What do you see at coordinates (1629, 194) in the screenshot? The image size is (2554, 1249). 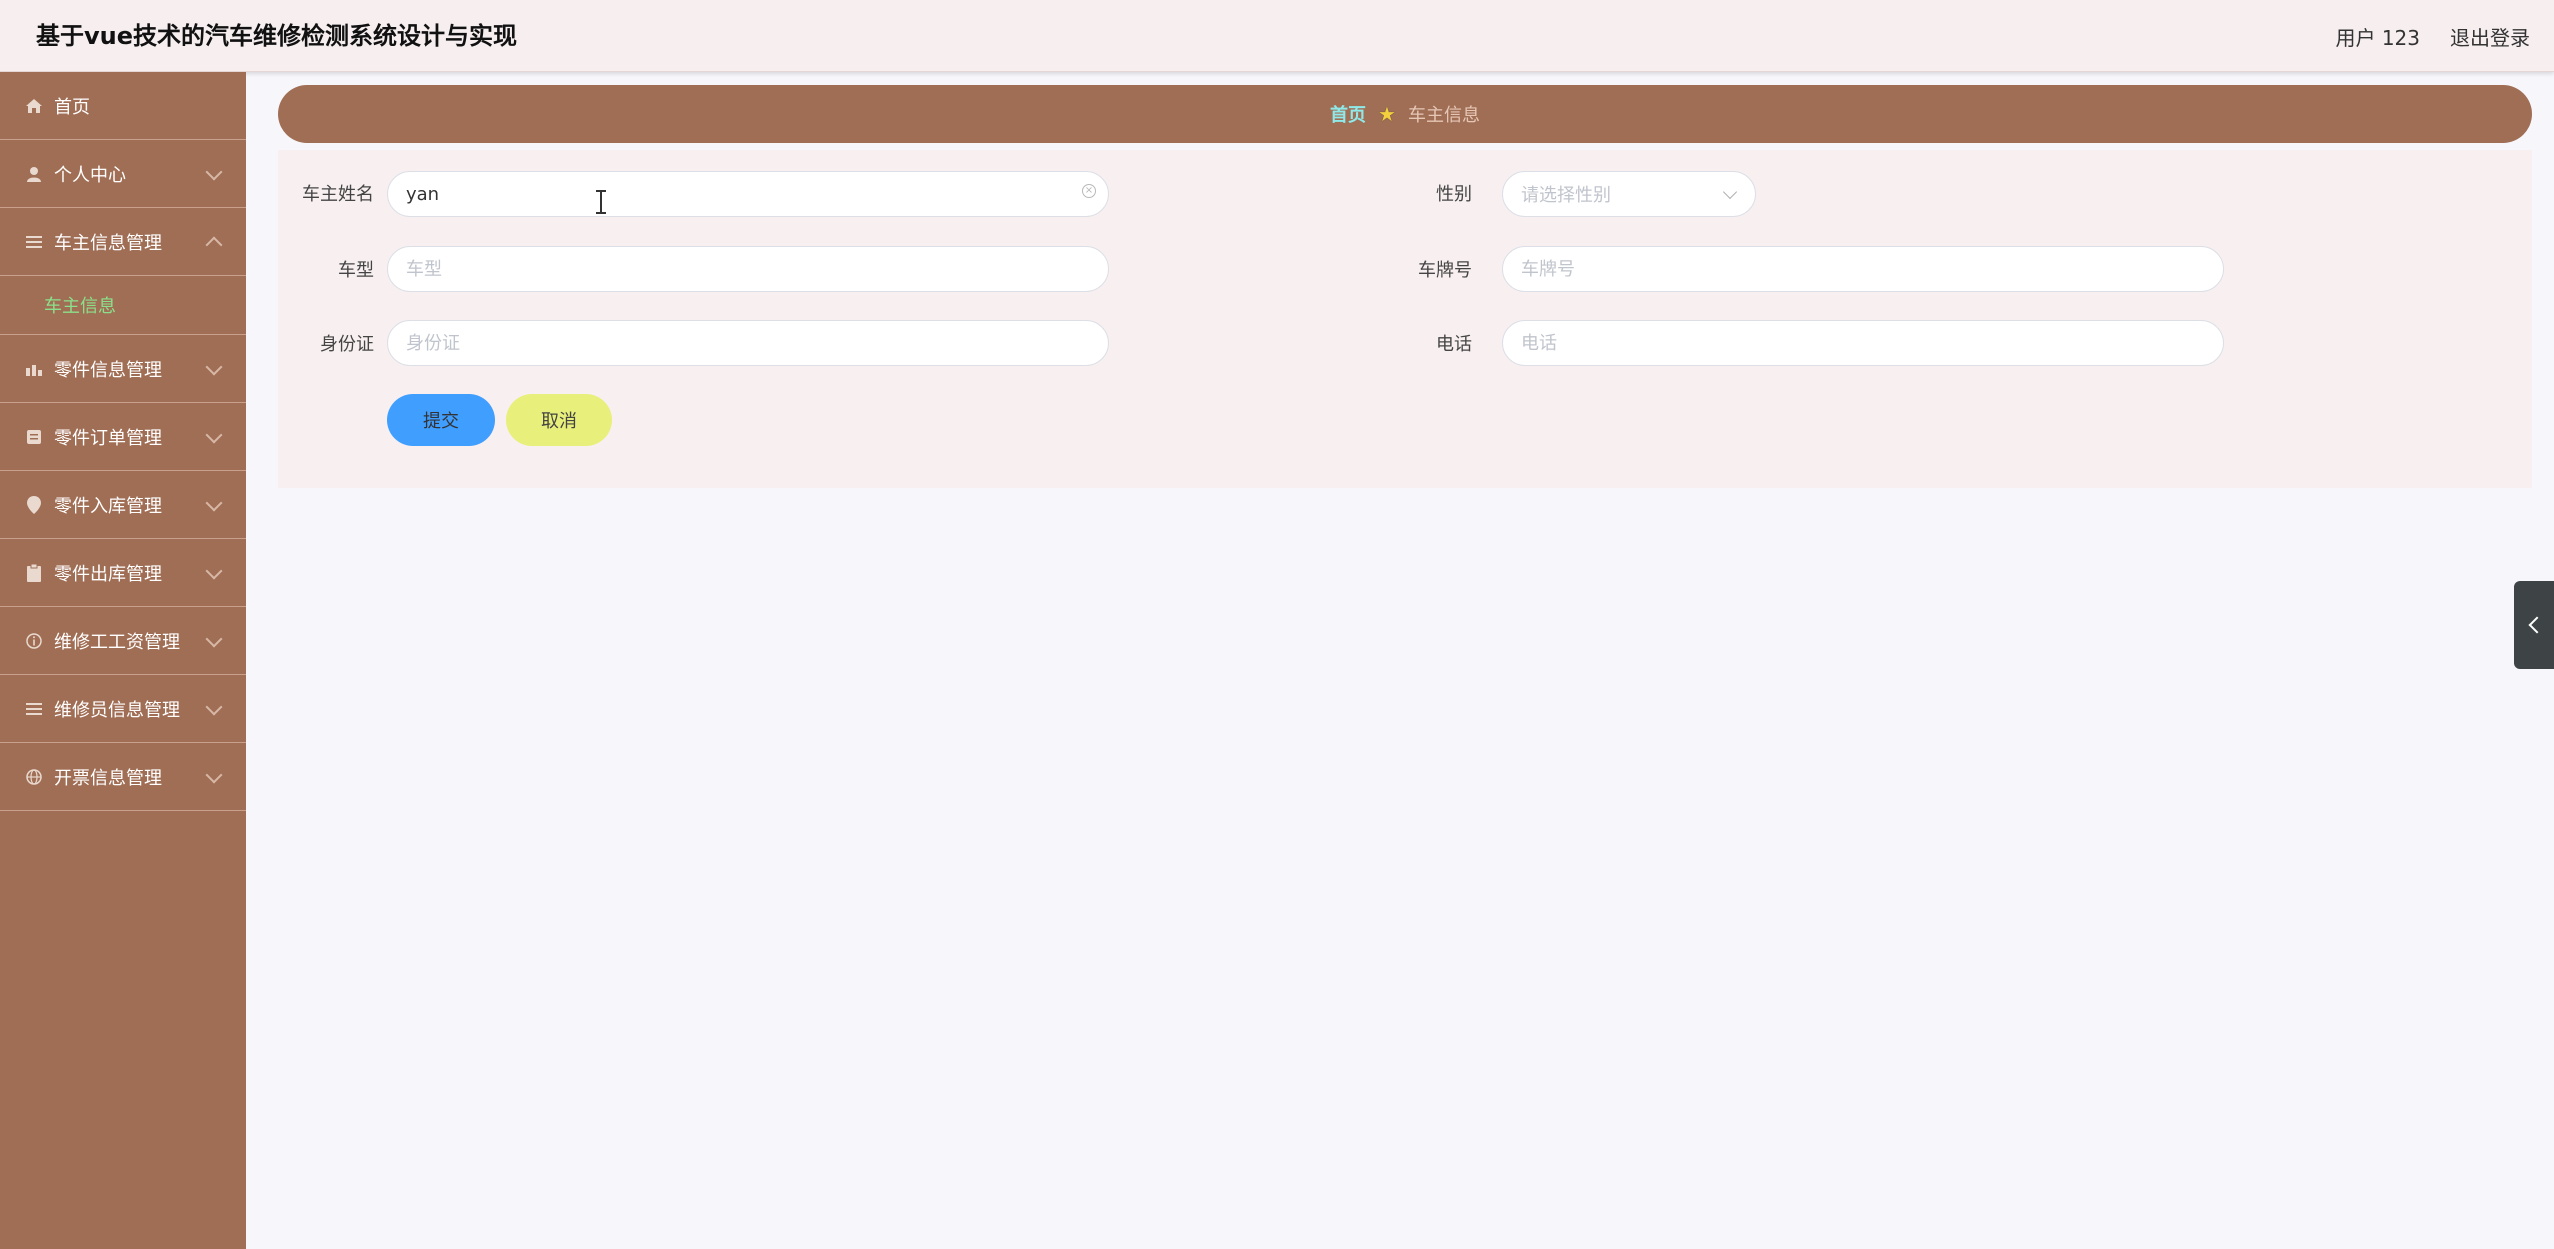 I see `gender-select: 请选择性别` at bounding box center [1629, 194].